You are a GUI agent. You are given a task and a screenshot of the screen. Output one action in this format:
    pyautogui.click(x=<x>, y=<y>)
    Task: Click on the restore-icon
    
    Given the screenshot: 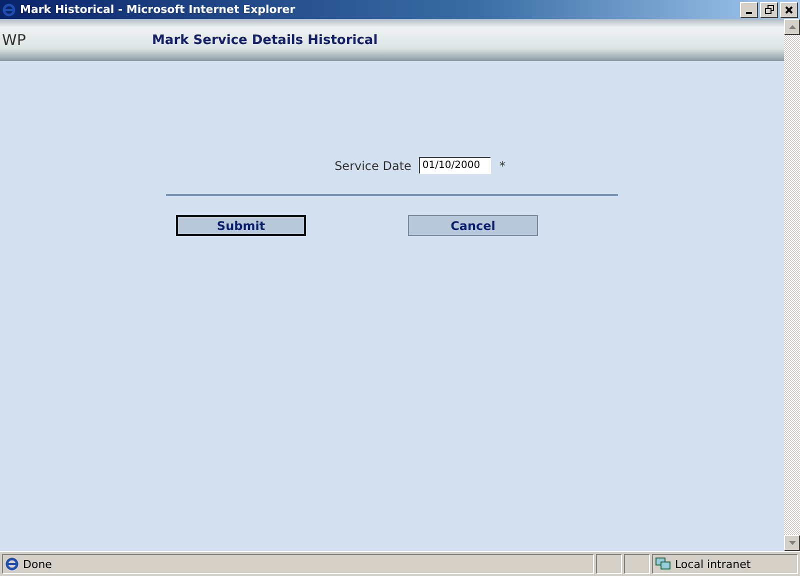 What is the action you would take?
    pyautogui.click(x=769, y=9)
    